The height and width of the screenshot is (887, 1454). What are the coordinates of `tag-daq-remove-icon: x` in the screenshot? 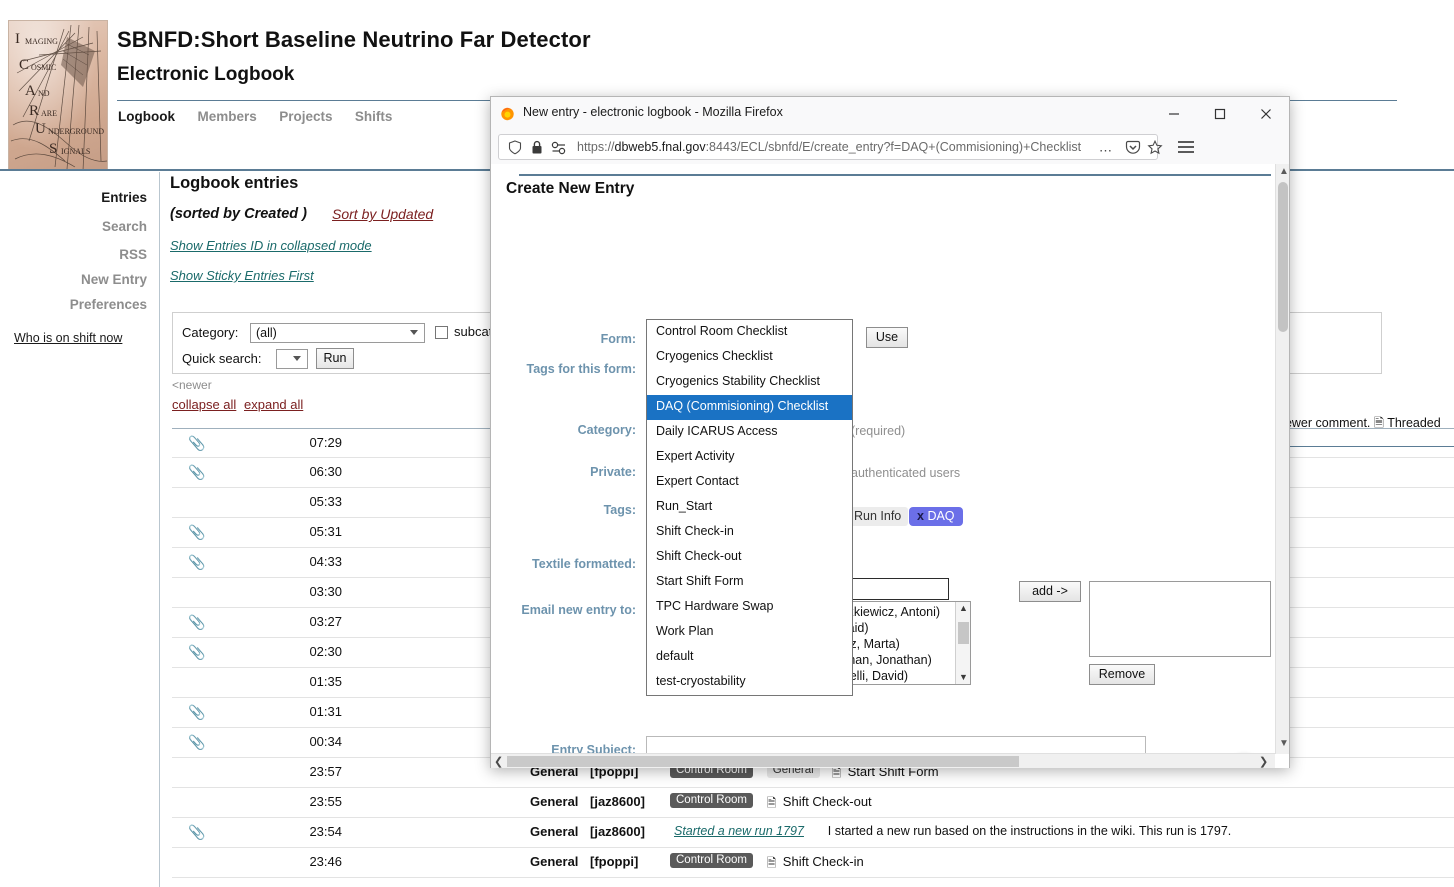 It's located at (920, 516).